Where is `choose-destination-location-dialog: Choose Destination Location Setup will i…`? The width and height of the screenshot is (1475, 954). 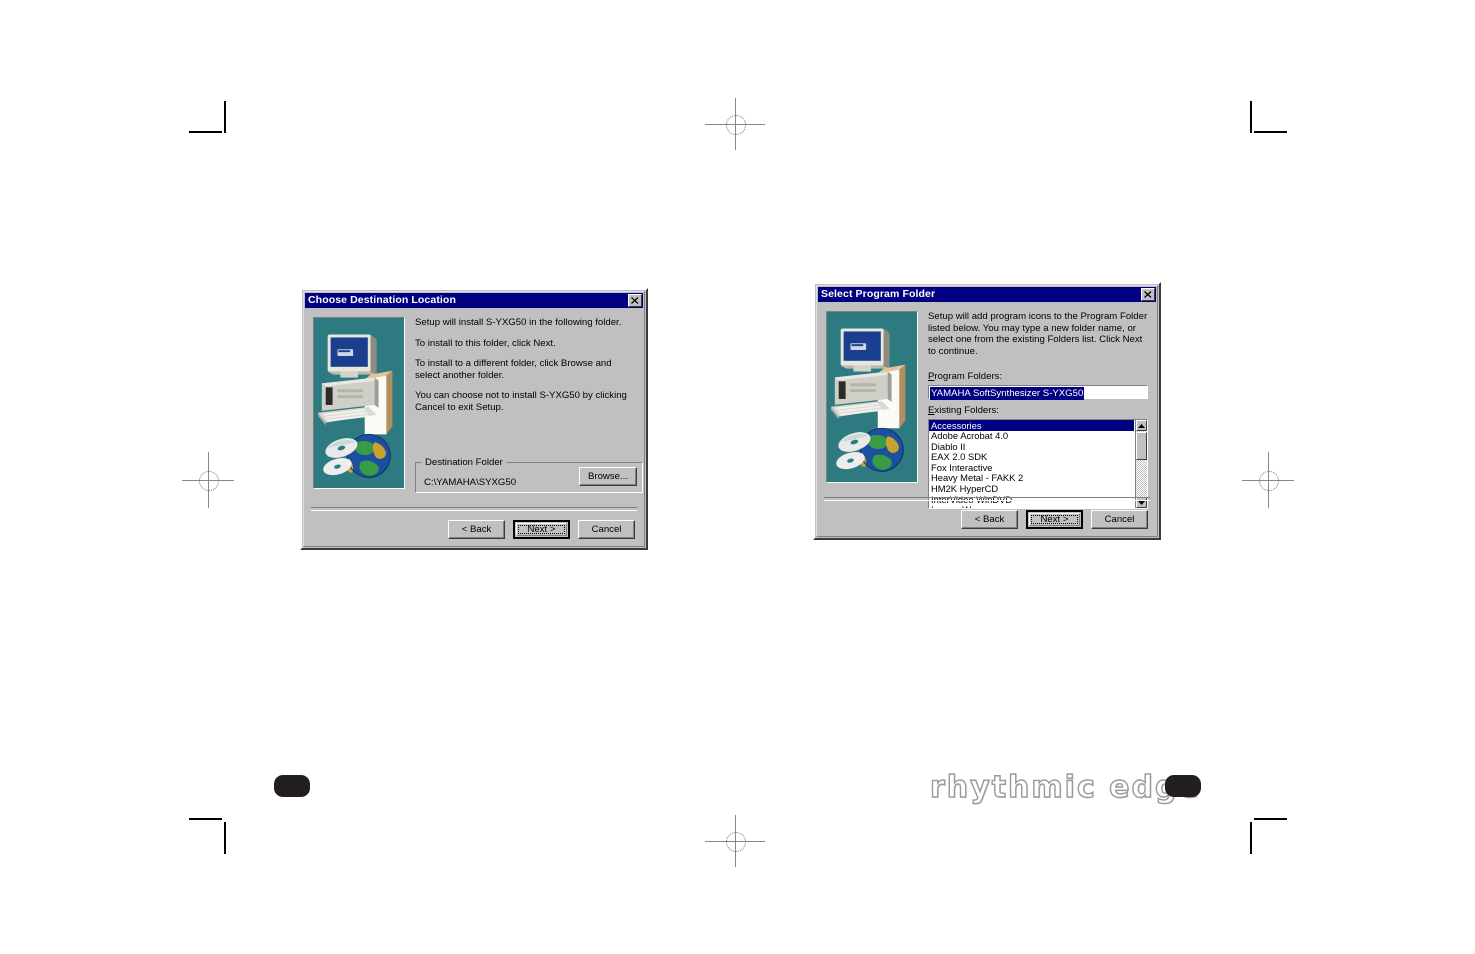 choose-destination-location-dialog: Choose Destination Location Setup will i… is located at coordinates (474, 419).